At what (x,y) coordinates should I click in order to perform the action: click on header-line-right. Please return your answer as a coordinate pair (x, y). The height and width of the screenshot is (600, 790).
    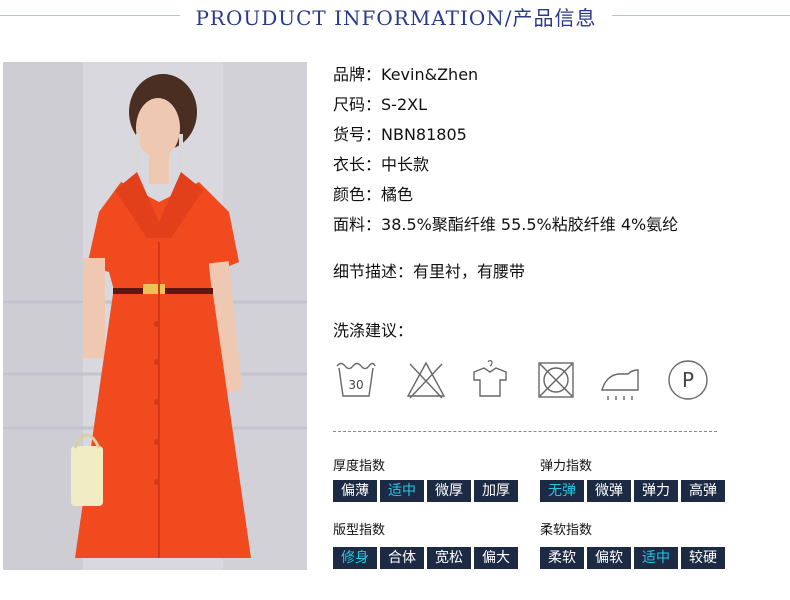
    Looking at the image, I should click on (701, 15).